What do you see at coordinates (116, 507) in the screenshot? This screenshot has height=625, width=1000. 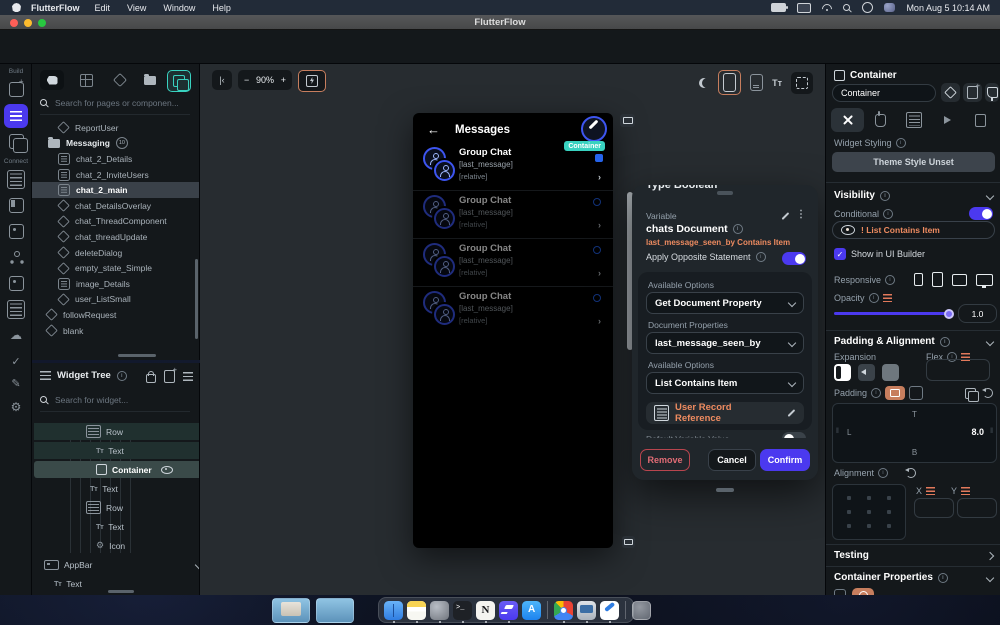 I see `tree-node-row: Row` at bounding box center [116, 507].